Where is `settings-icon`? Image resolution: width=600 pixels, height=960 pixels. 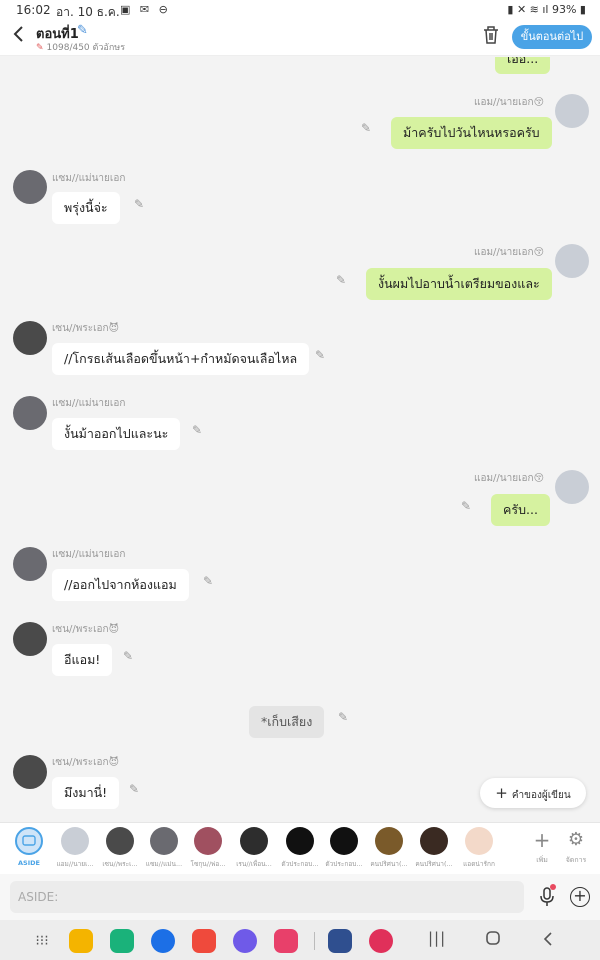 settings-icon is located at coordinates (340, 941).